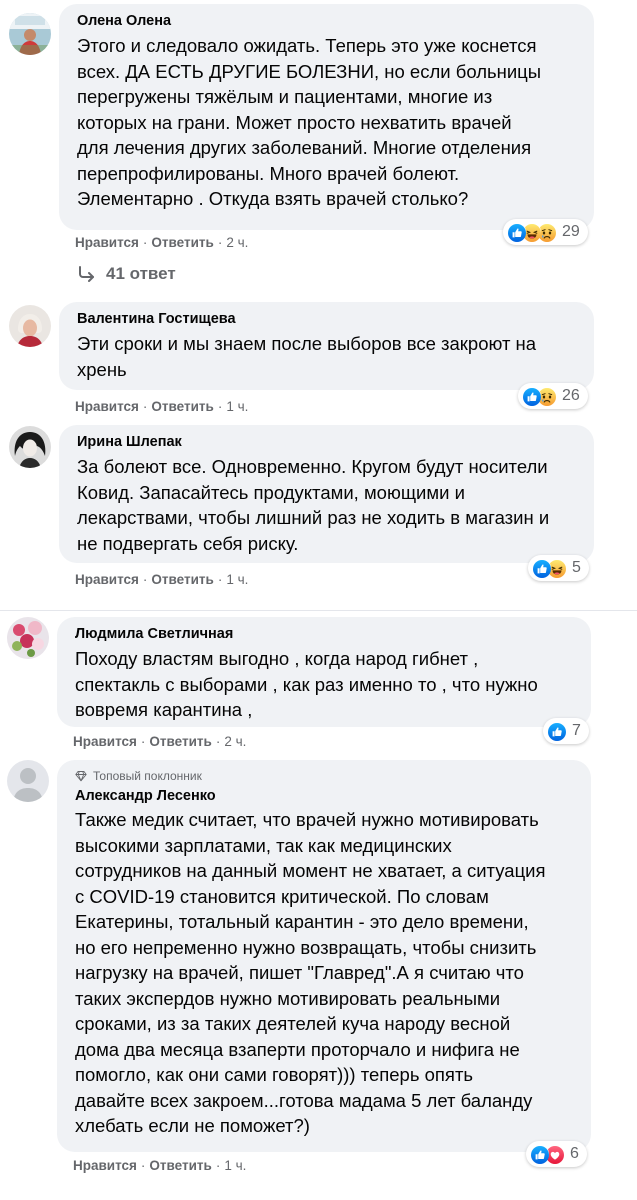  Describe the element at coordinates (556, 1154) in the screenshot. I see `reactions-summary: 6` at that location.